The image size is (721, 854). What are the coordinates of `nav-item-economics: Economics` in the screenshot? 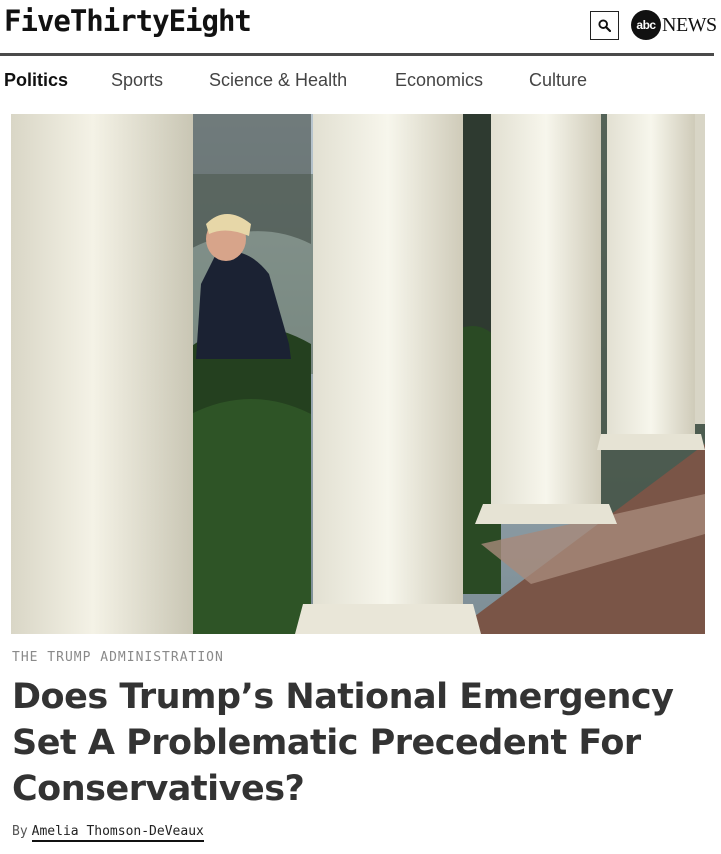 It's located at (439, 80).